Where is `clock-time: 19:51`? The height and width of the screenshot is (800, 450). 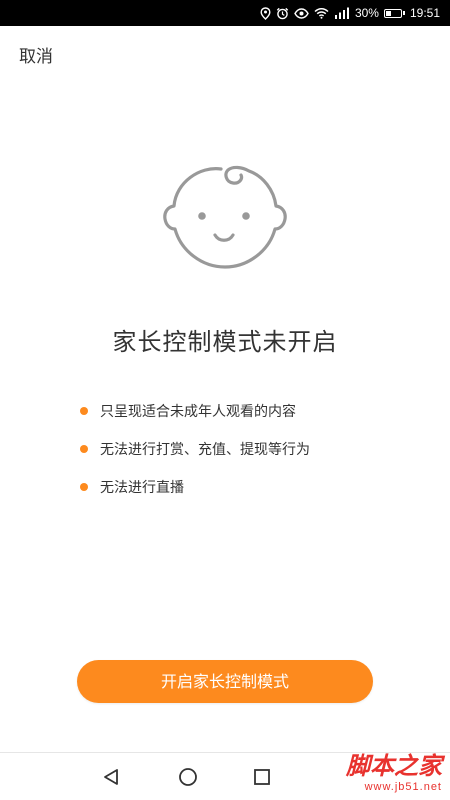 clock-time: 19:51 is located at coordinates (424, 13).